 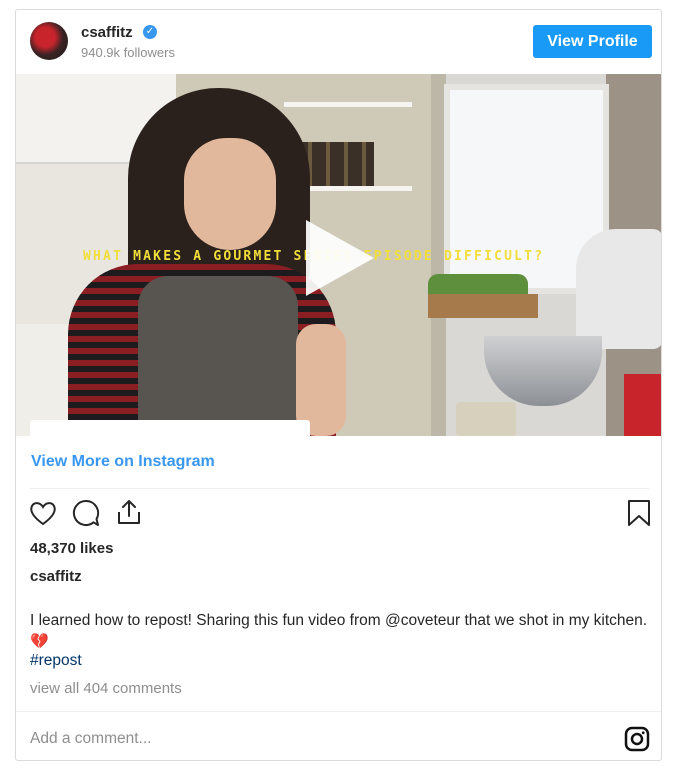 What do you see at coordinates (49, 41) in the screenshot?
I see `avatar` at bounding box center [49, 41].